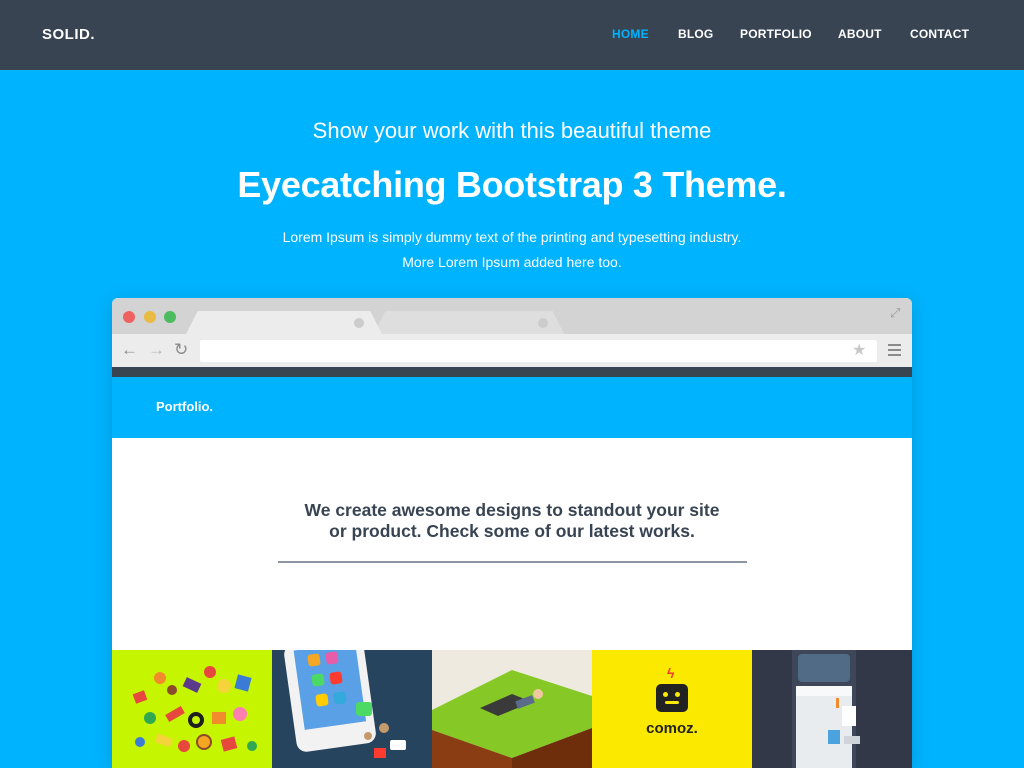 Image resolution: width=1024 pixels, height=768 pixels. I want to click on back-arrow-icon: ←, so click(129, 349).